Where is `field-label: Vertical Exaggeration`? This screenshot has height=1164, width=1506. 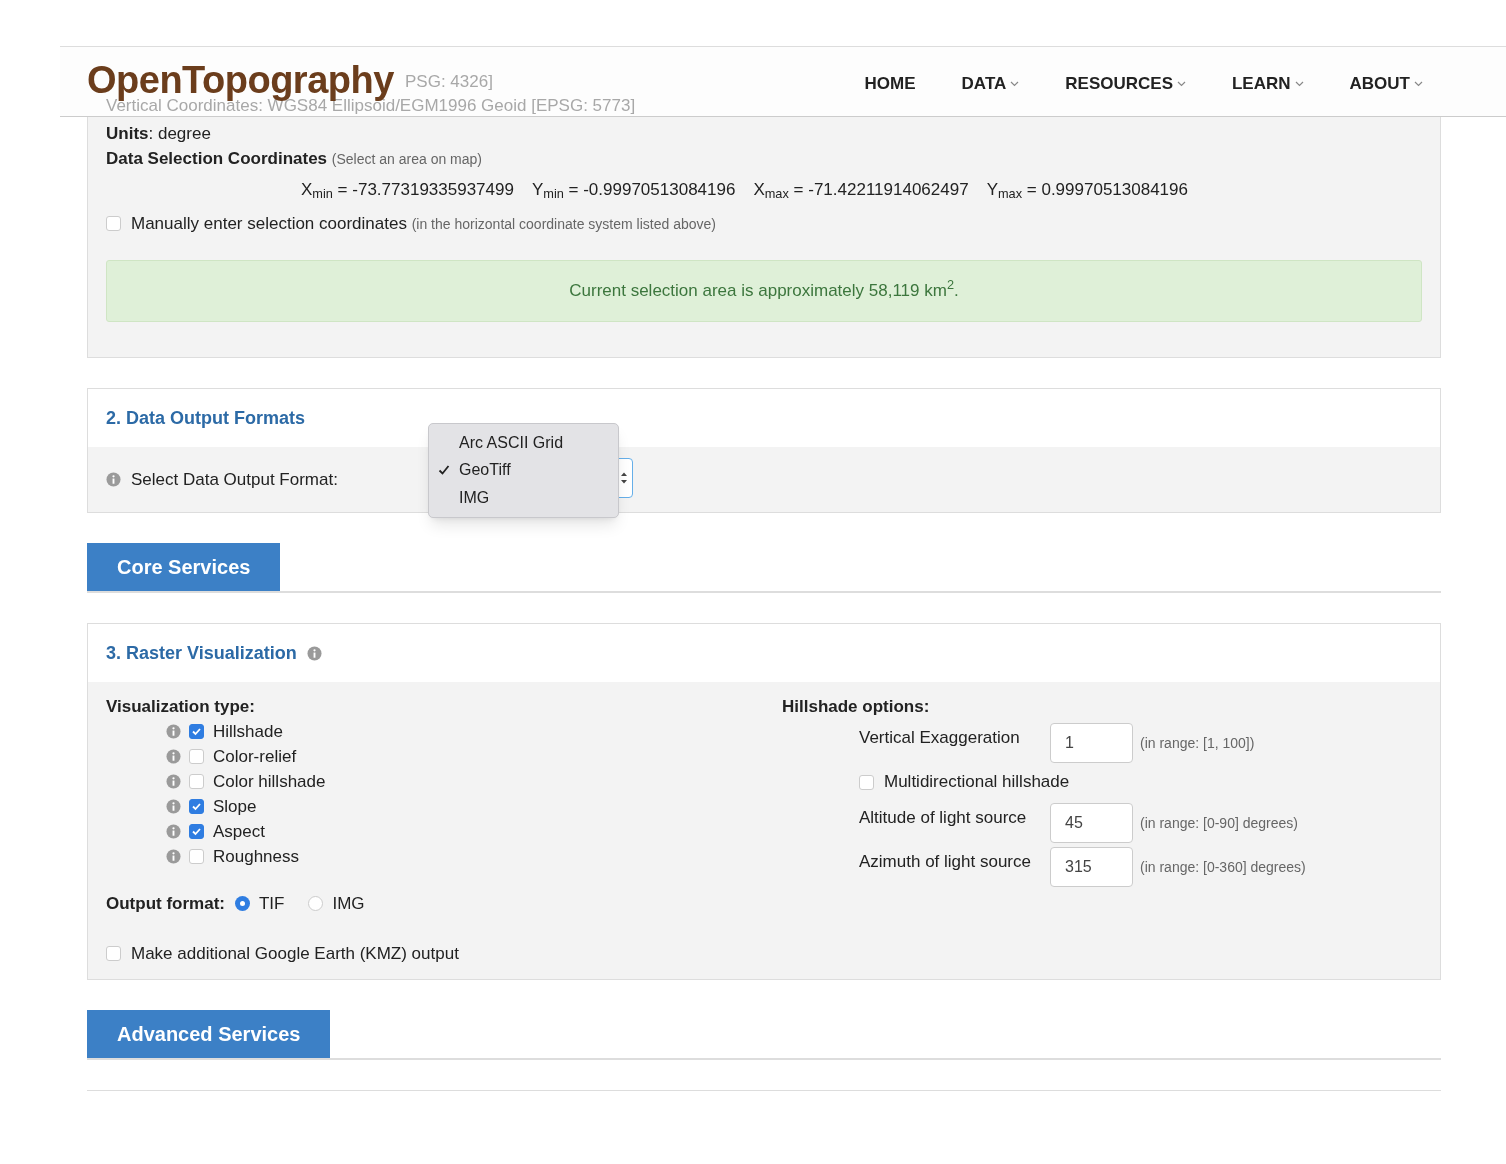
field-label: Vertical Exaggeration is located at coordinates (940, 738).